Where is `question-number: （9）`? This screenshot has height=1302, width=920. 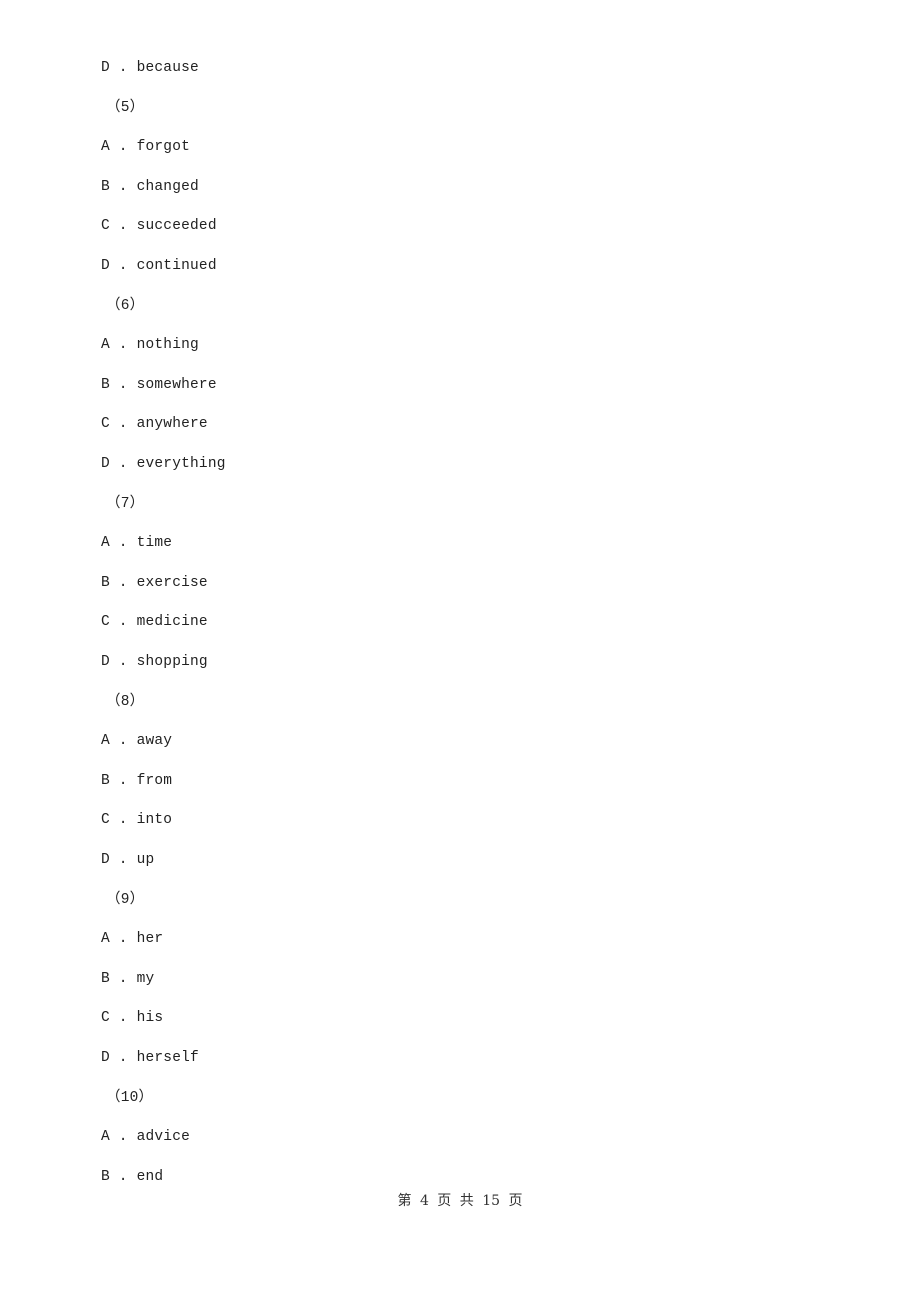
question-number: （9） is located at coordinates (125, 899).